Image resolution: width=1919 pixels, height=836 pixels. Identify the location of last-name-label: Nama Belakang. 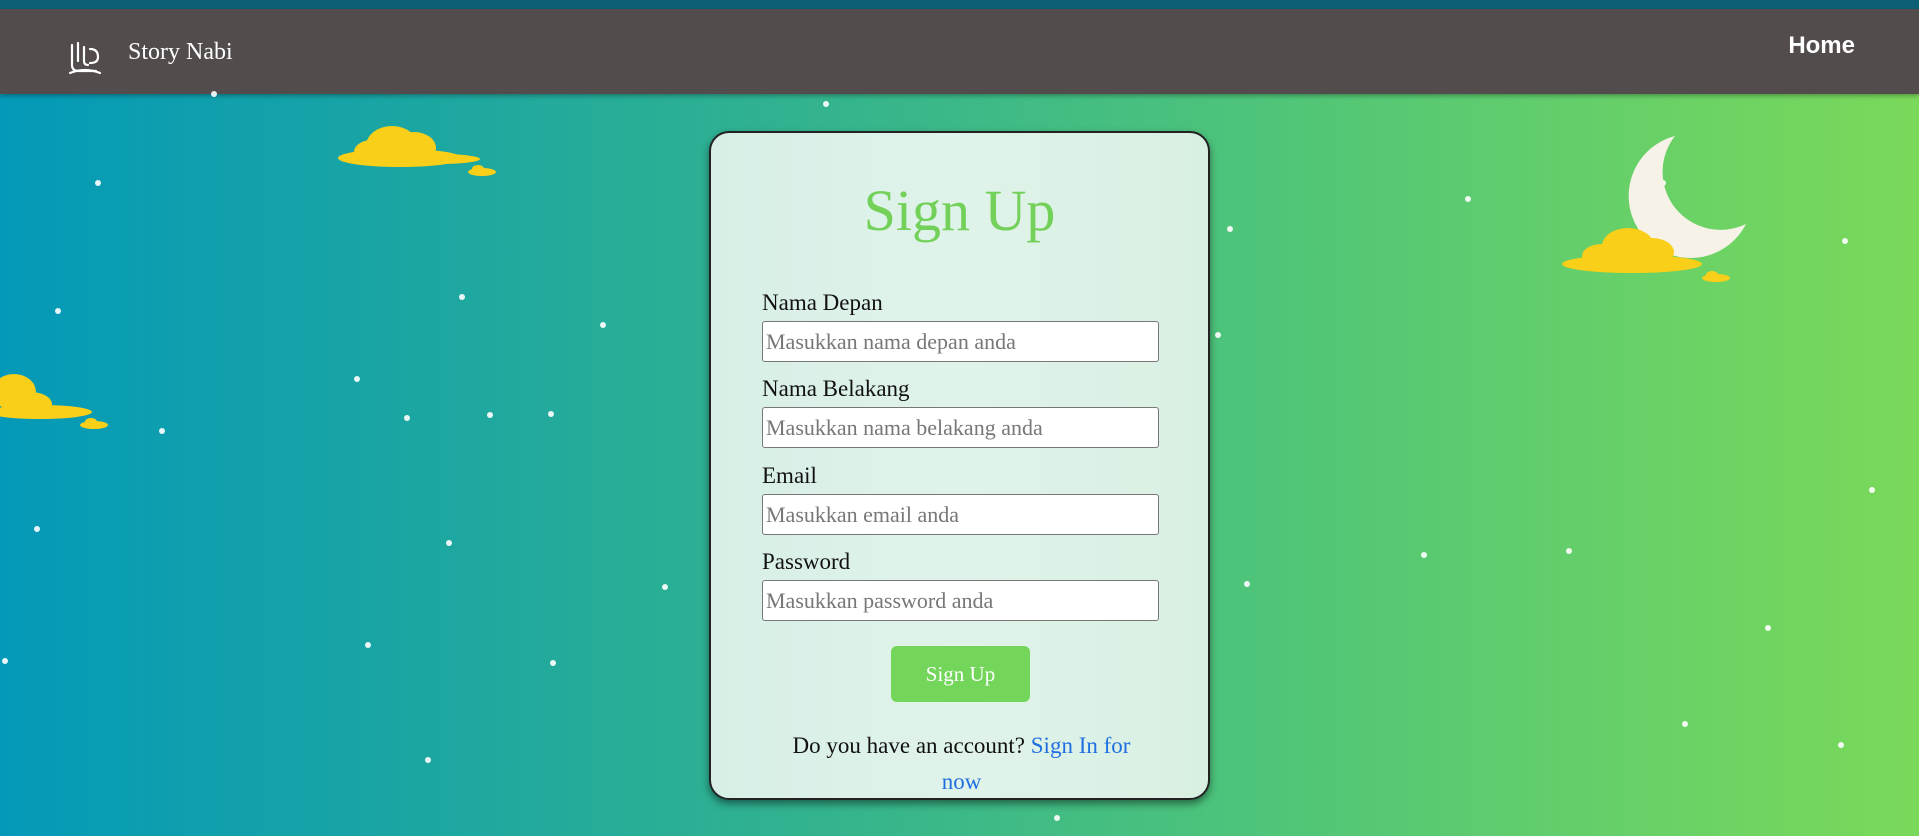
(836, 388).